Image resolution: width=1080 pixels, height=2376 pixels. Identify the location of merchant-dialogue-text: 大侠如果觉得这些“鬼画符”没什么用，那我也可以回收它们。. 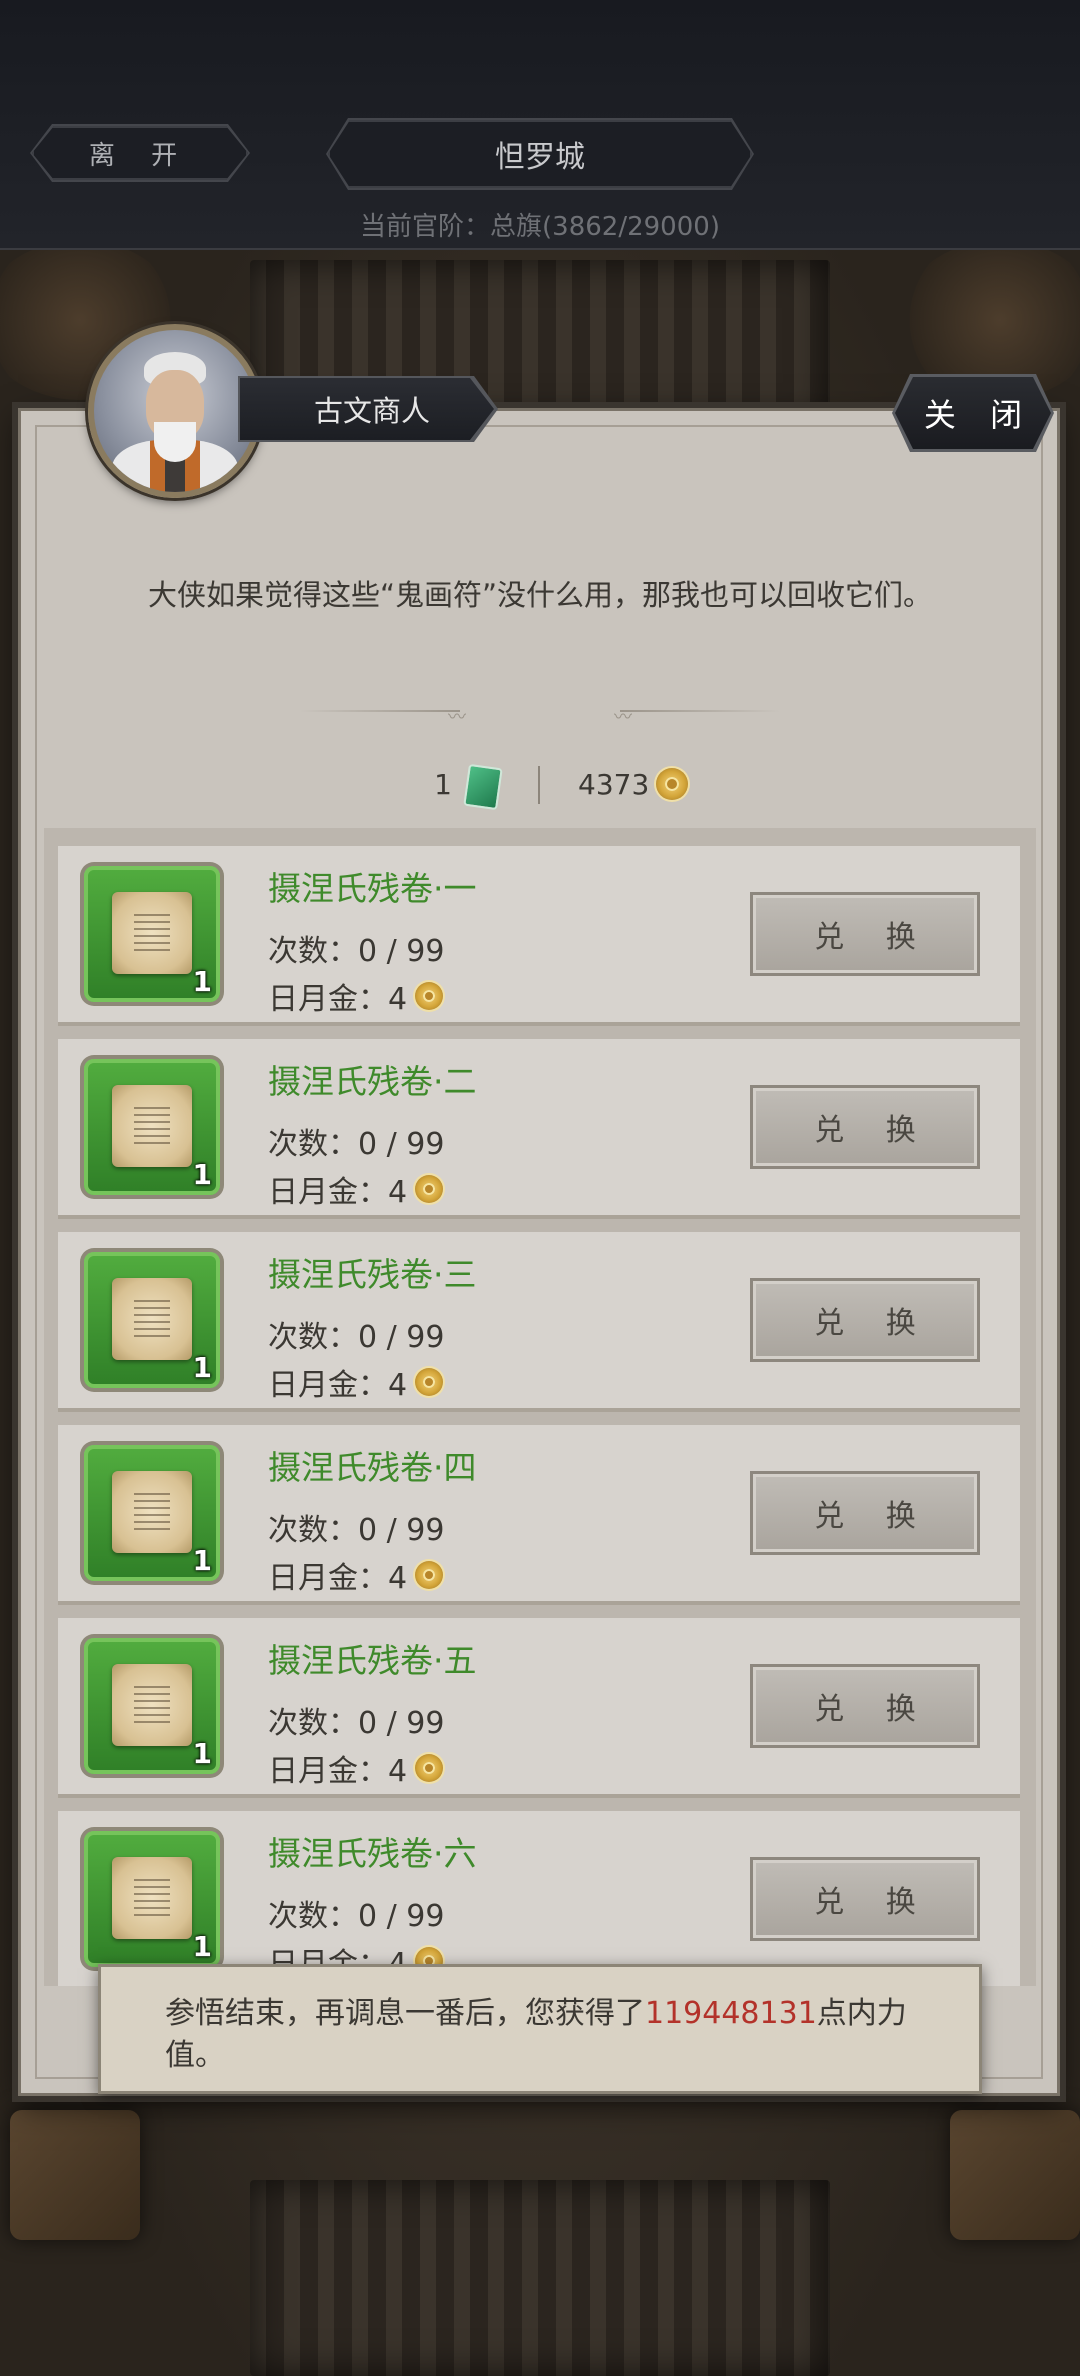
(540, 595).